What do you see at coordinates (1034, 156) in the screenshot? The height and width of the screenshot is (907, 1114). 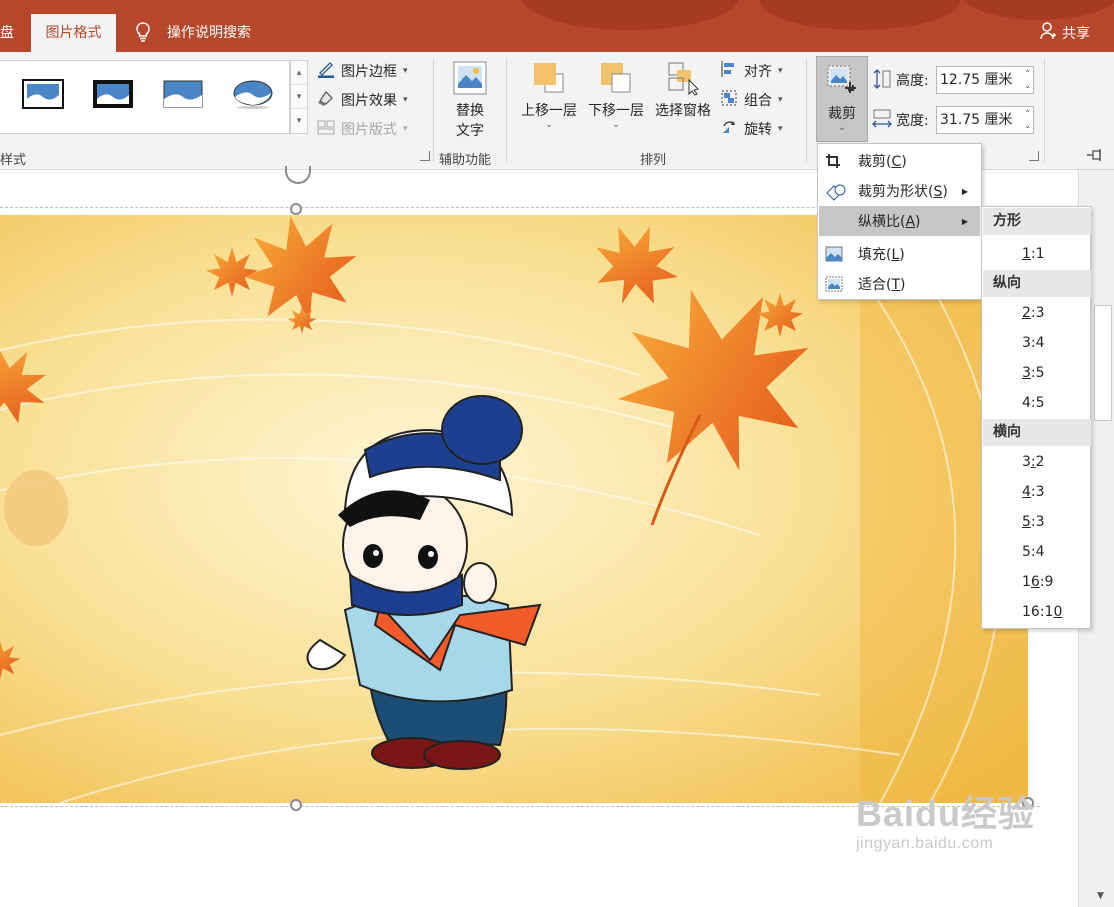 I see `size-dialog-launcher-icon` at bounding box center [1034, 156].